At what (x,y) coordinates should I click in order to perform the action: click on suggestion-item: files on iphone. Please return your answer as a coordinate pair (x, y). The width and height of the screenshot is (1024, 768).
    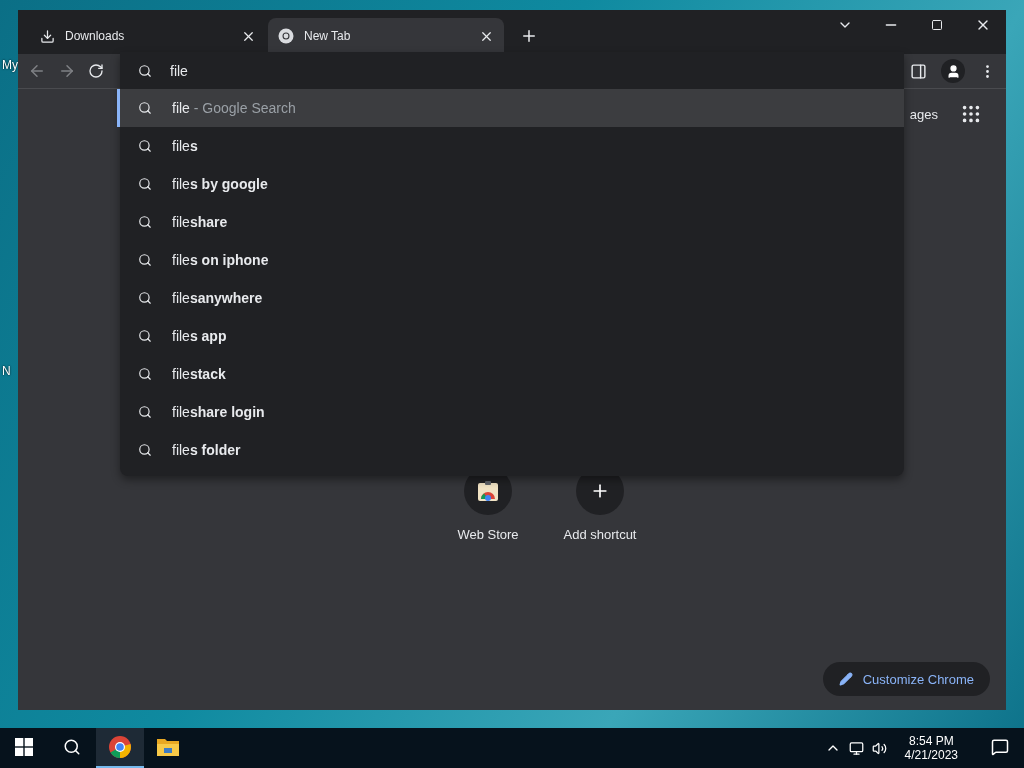
    Looking at the image, I should click on (510, 260).